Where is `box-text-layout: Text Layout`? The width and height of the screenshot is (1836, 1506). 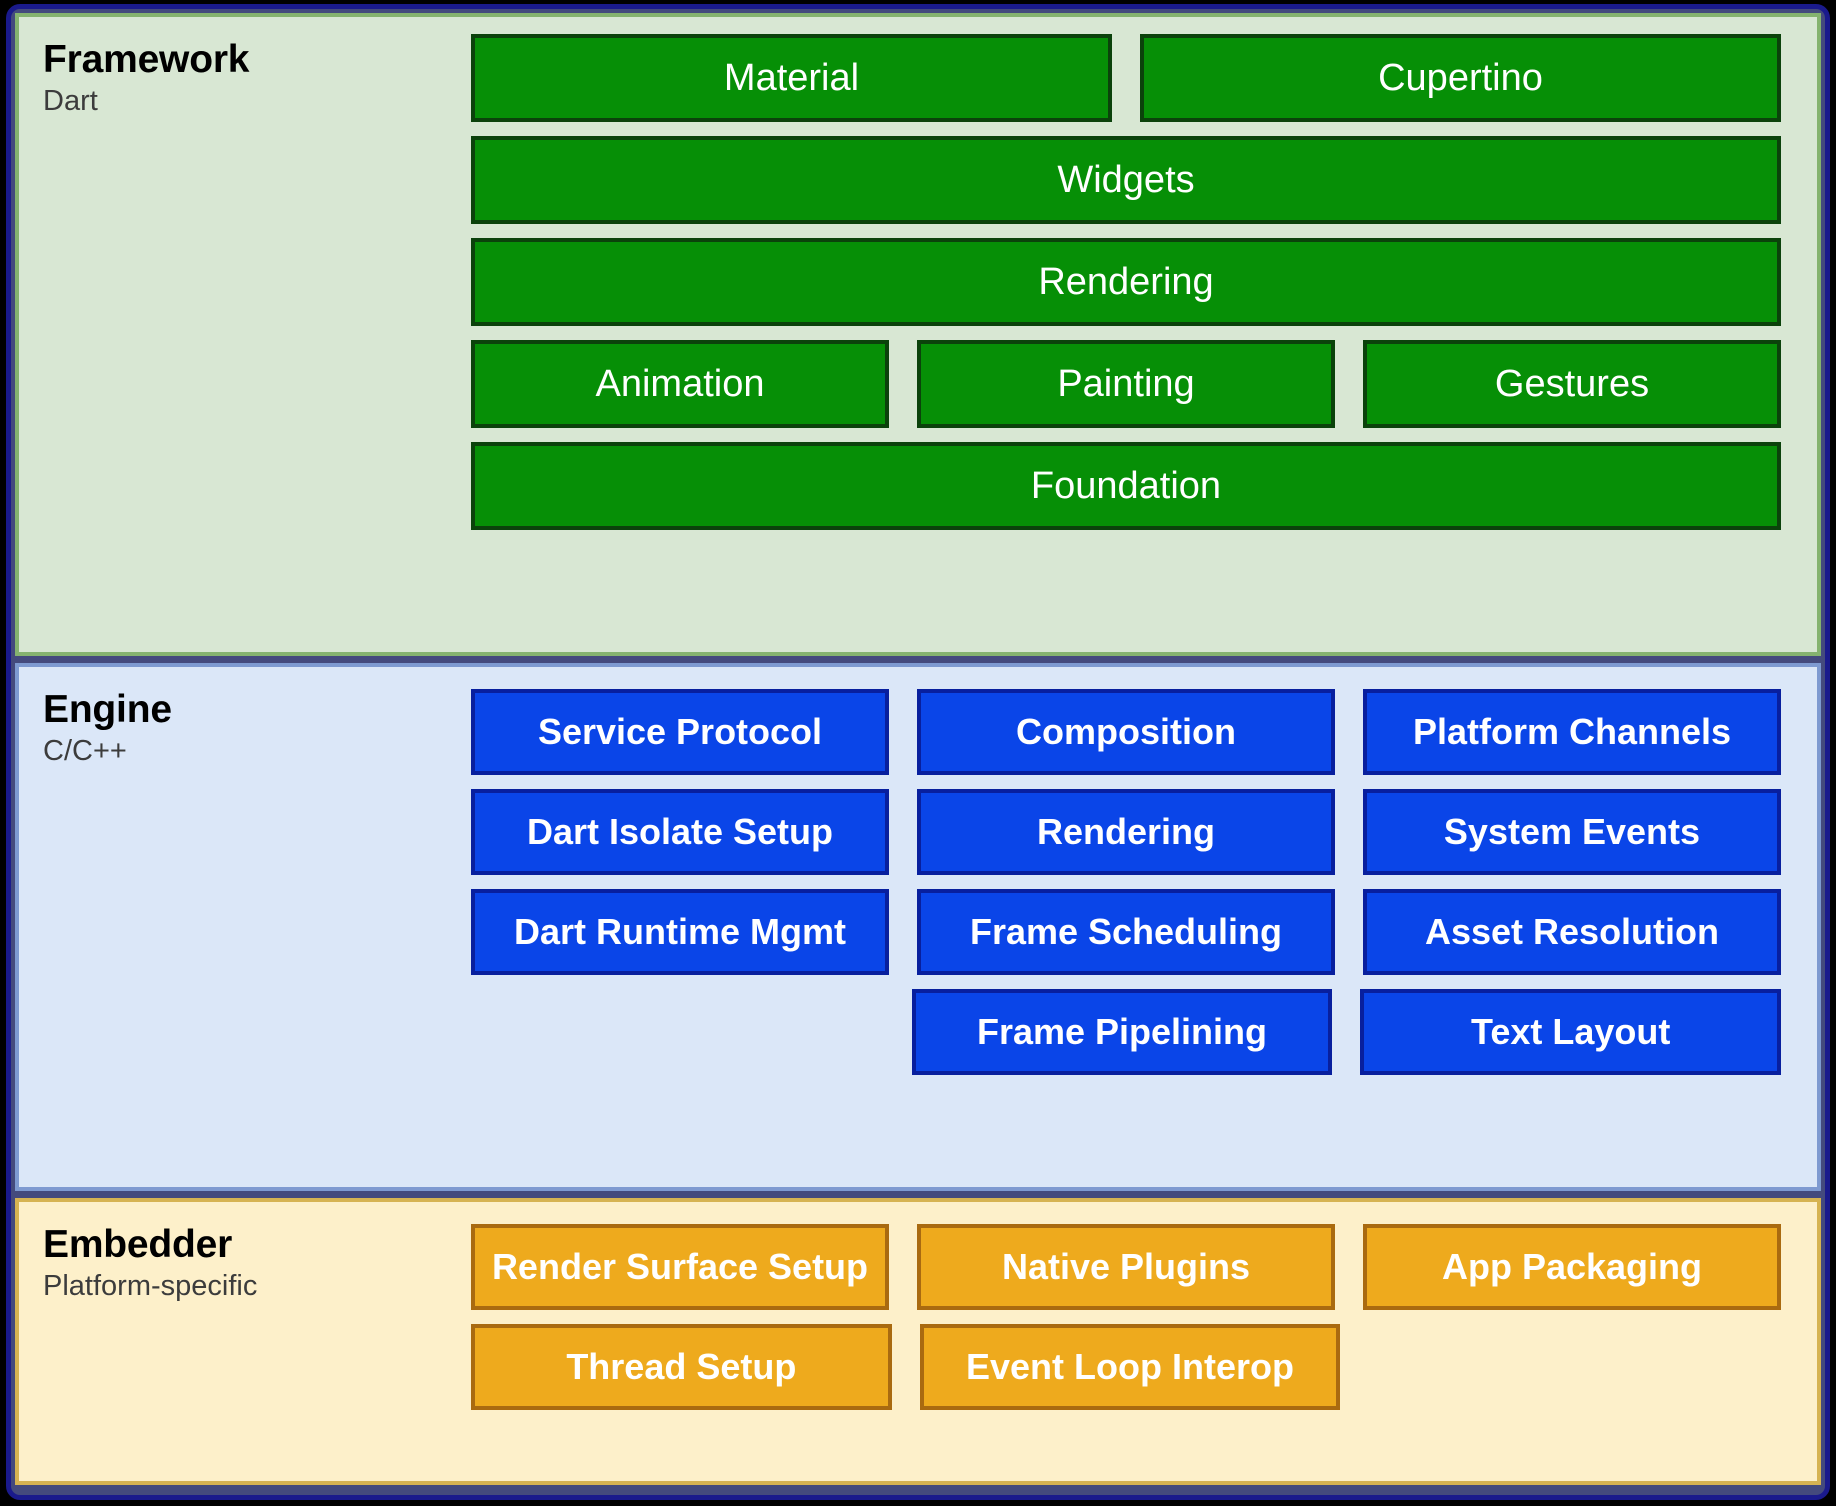 box-text-layout: Text Layout is located at coordinates (1571, 1032).